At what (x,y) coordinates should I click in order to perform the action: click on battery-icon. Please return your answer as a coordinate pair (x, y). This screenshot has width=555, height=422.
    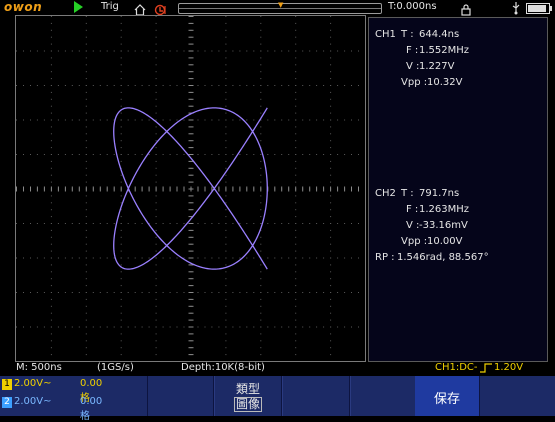
    Looking at the image, I should click on (539, 8).